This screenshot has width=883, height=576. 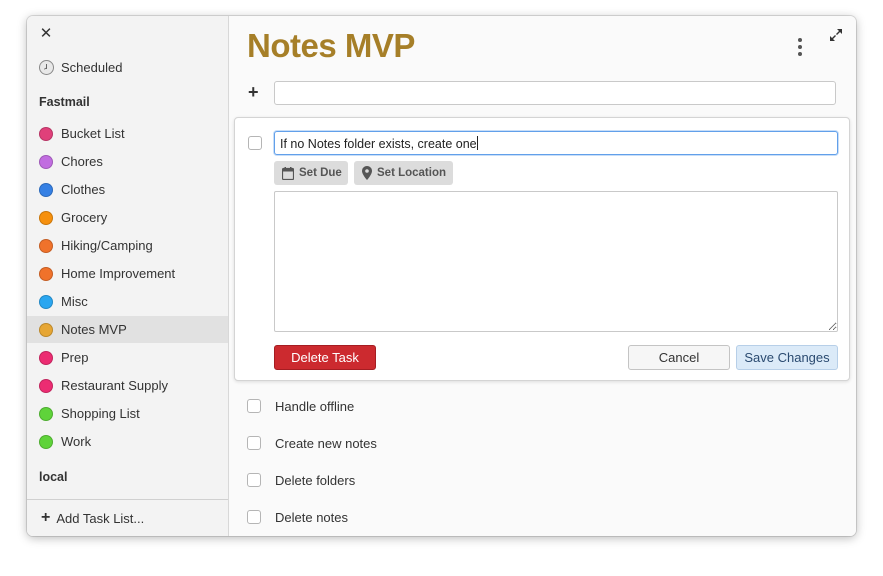 What do you see at coordinates (46, 34) in the screenshot?
I see `close-icon: ✕` at bounding box center [46, 34].